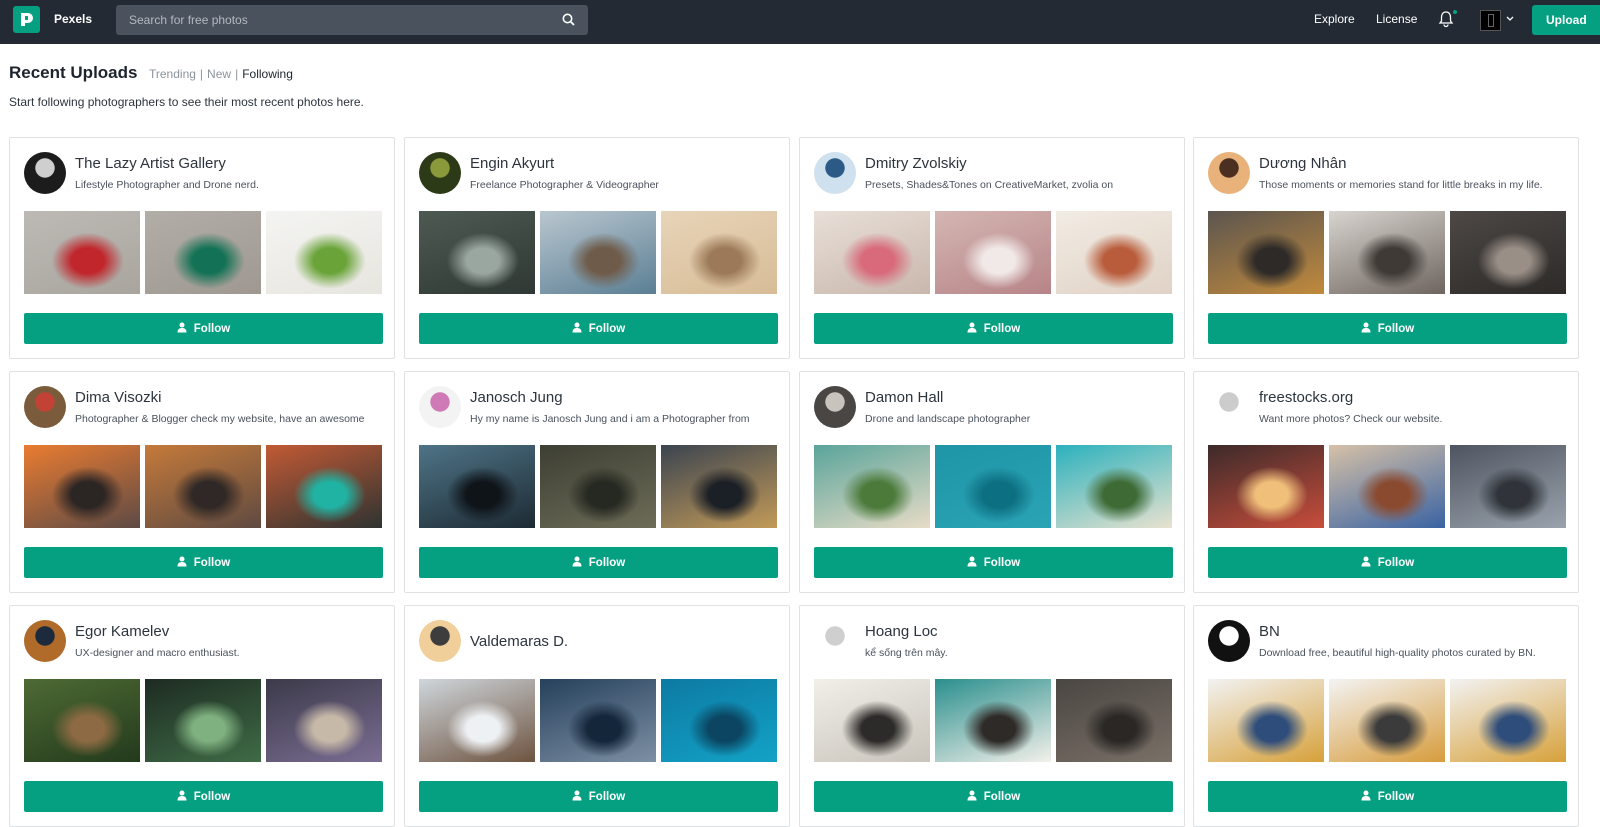 Image resolution: width=1600 pixels, height=827 pixels. Describe the element at coordinates (916, 163) in the screenshot. I see `photographer-name: Dmitry Zvolskiy` at that location.